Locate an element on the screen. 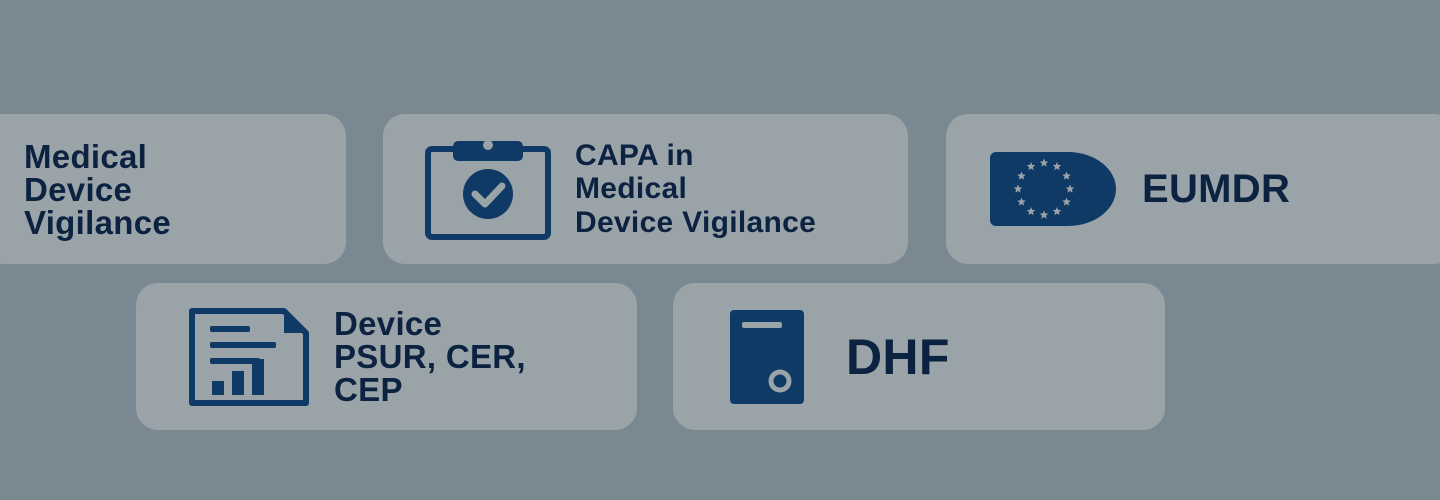 The width and height of the screenshot is (1440, 500). label-line: CAPA in is located at coordinates (634, 155).